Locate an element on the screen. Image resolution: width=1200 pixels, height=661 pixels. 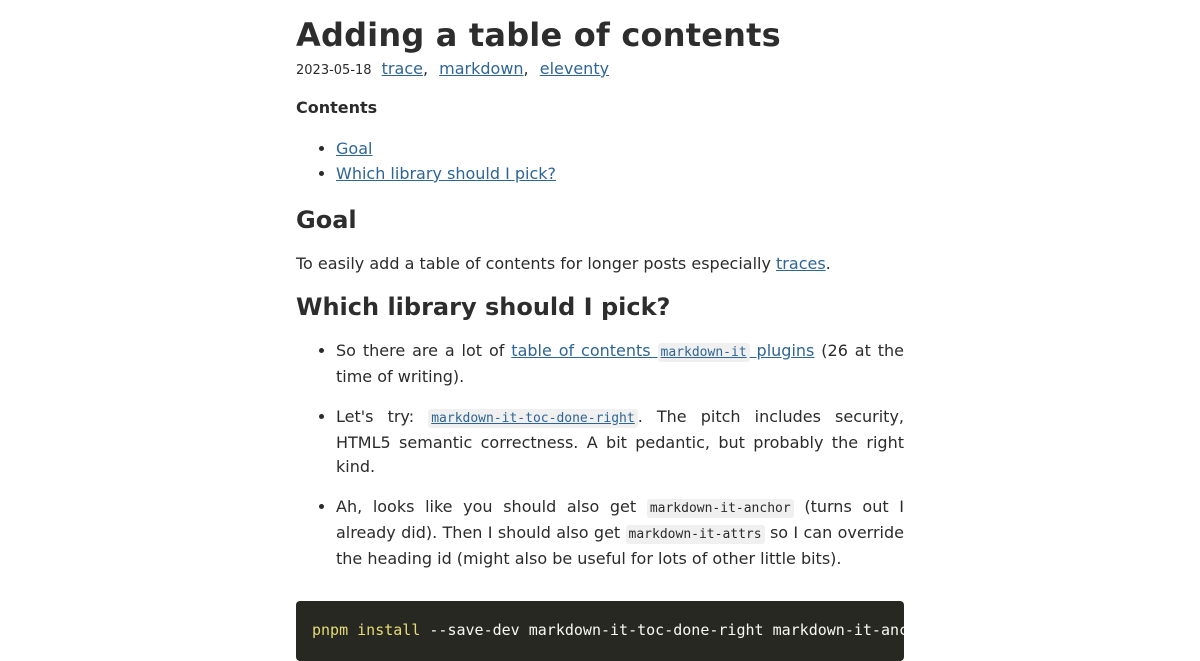
post-date: 2023-05-18 is located at coordinates (334, 70).